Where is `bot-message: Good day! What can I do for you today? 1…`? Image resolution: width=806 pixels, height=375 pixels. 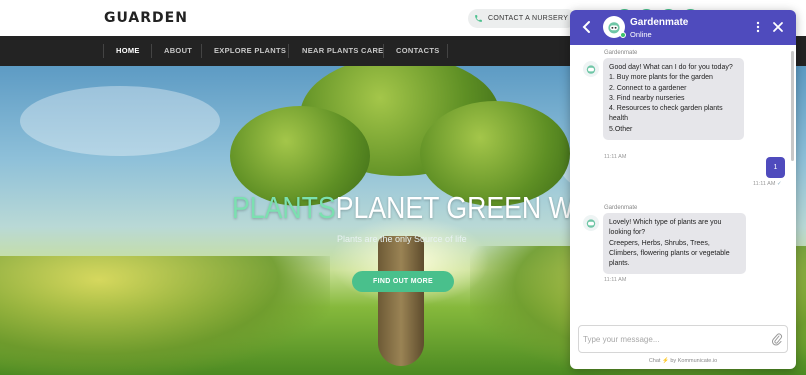 bot-message: Good day! What can I do for you today? 1… is located at coordinates (673, 99).